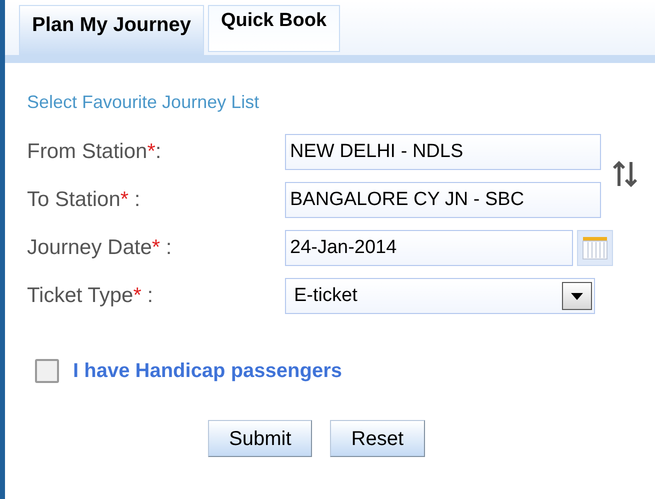 Image resolution: width=655 pixels, height=499 pixels. Describe the element at coordinates (89, 248) in the screenshot. I see `field-label: Journey Date` at that location.